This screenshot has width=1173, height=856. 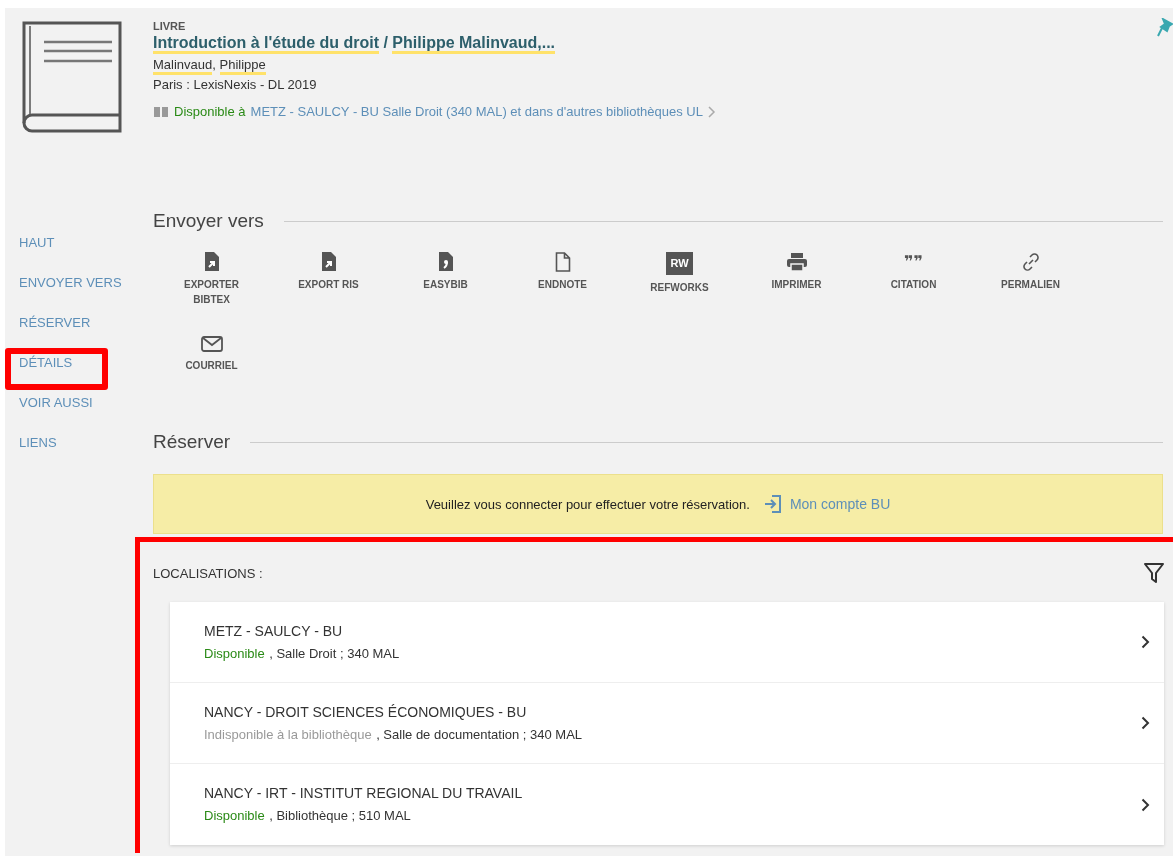 I want to click on location-name: NANCY - IRT - INSTITUT REGIONAL DU TRAVAIL, so click(x=363, y=793).